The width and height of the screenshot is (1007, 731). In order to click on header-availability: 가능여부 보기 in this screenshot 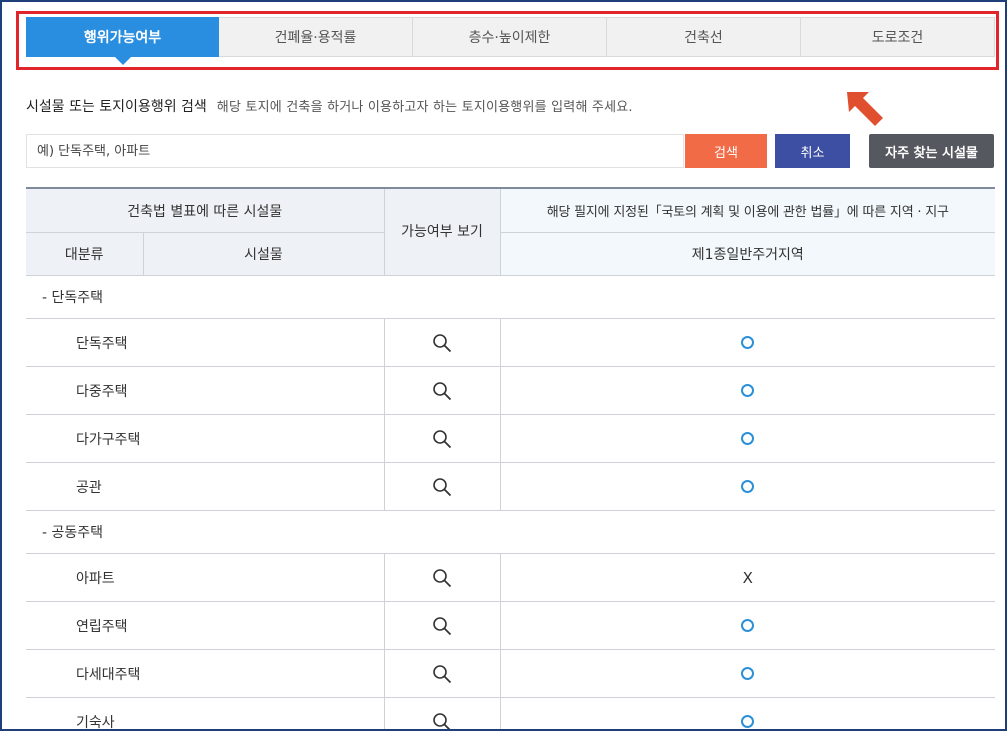, I will do `click(442, 231)`.